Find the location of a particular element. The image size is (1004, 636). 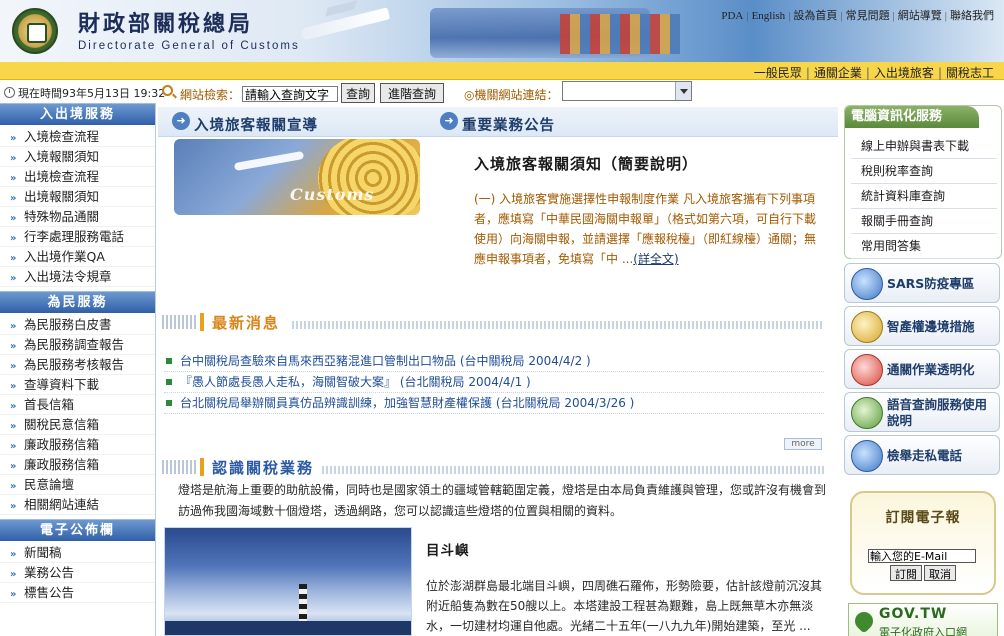

telephone-icon is located at coordinates (867, 456).